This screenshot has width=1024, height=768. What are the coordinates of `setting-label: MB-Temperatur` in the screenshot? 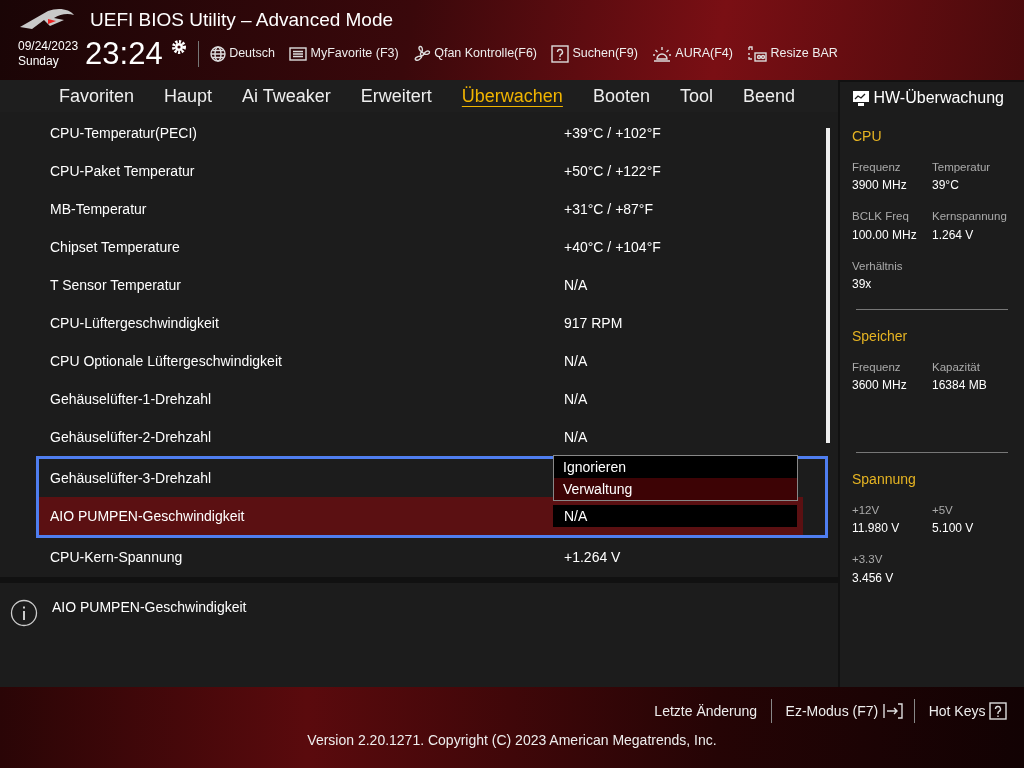 It's located at (98, 209).